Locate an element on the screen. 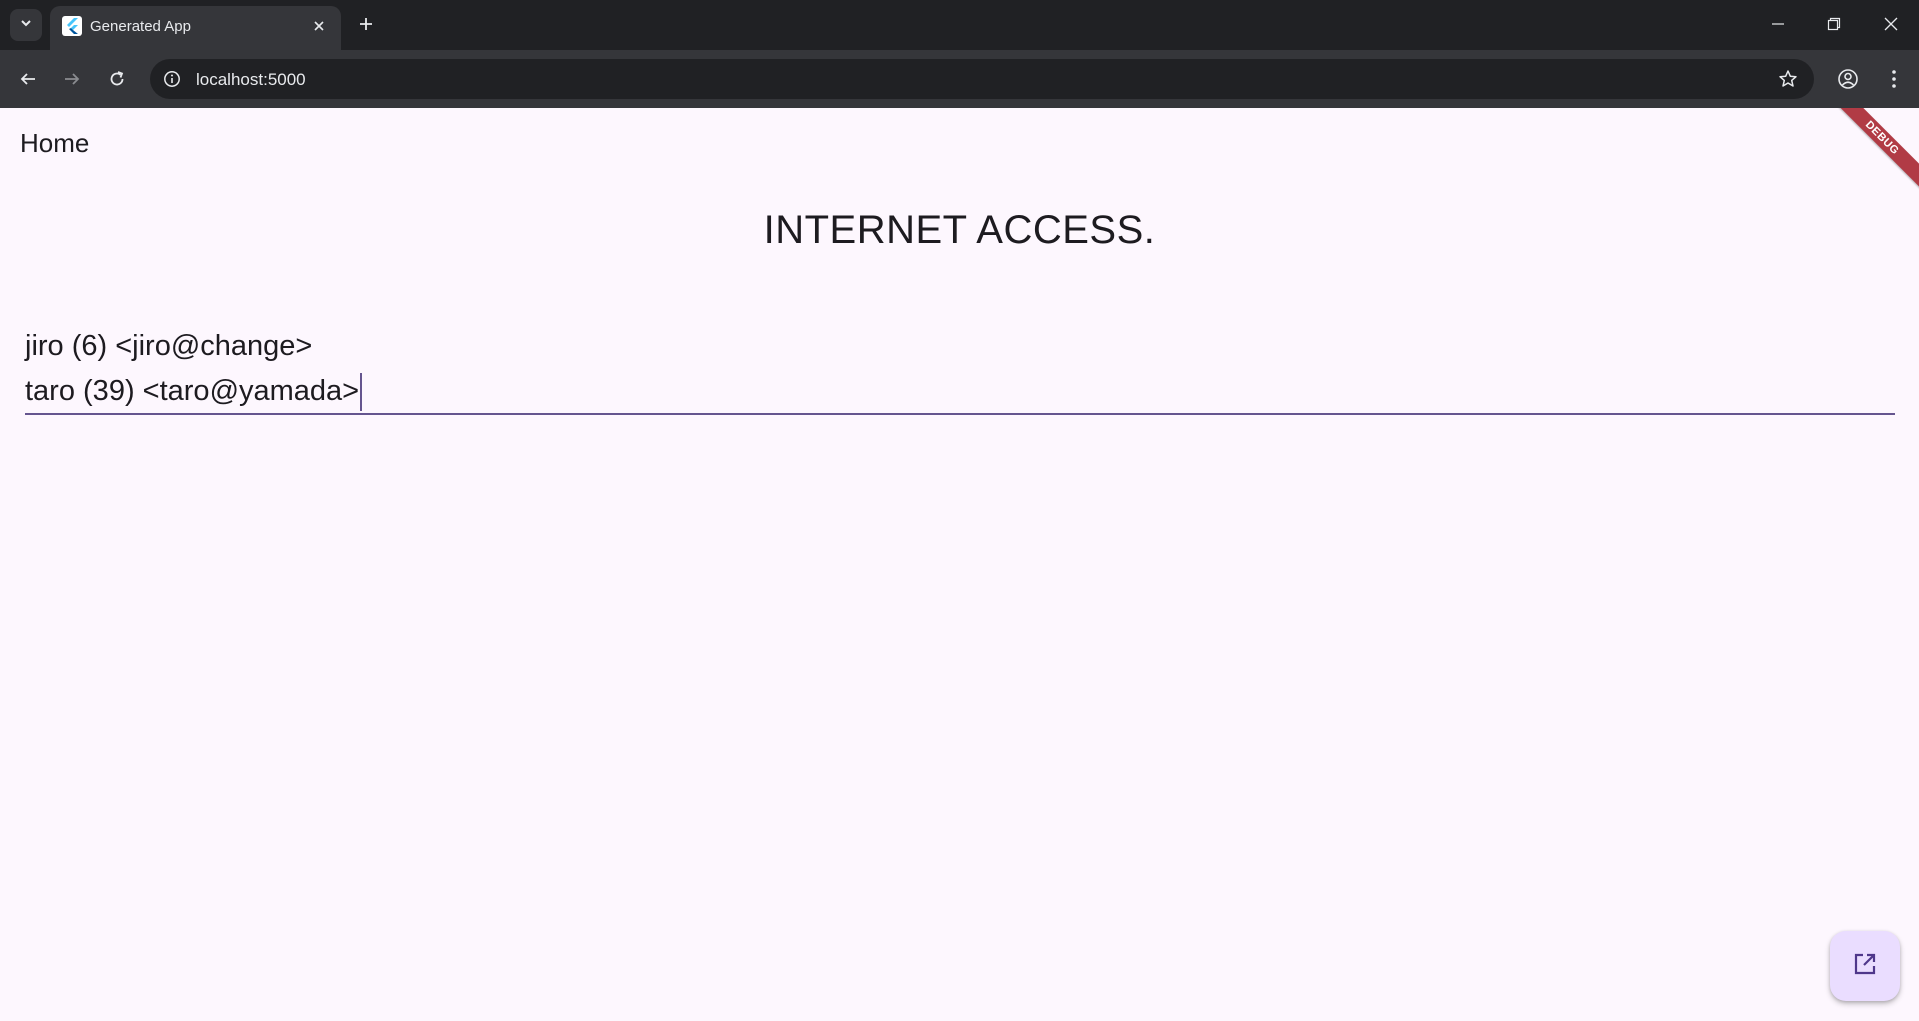 Image resolution: width=1919 pixels, height=1021 pixels. more-options-icon is located at coordinates (1894, 79).